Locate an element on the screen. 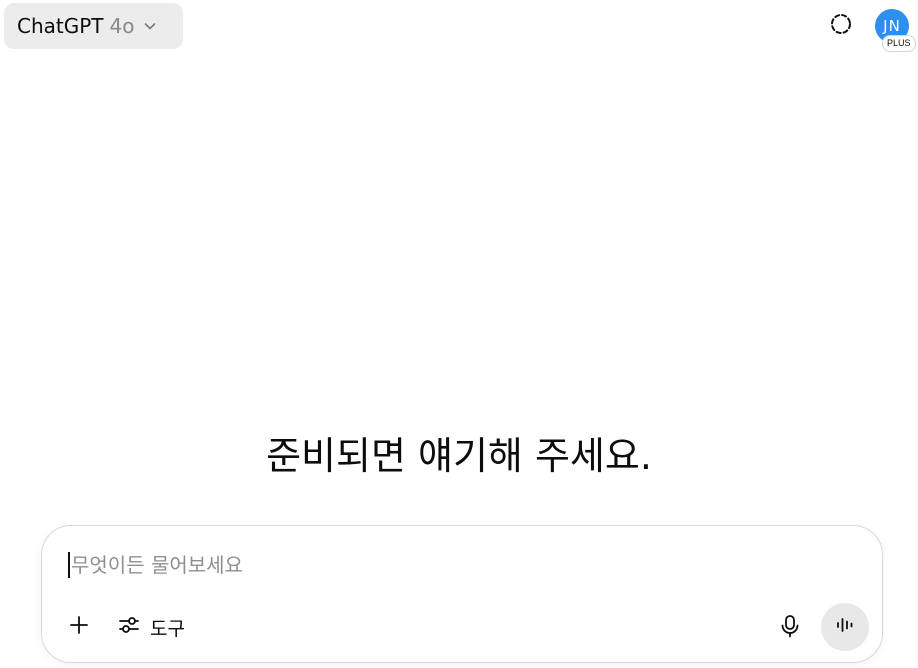  prompt-placeholder: 무엇이든 물어보세요 is located at coordinates (157, 565).